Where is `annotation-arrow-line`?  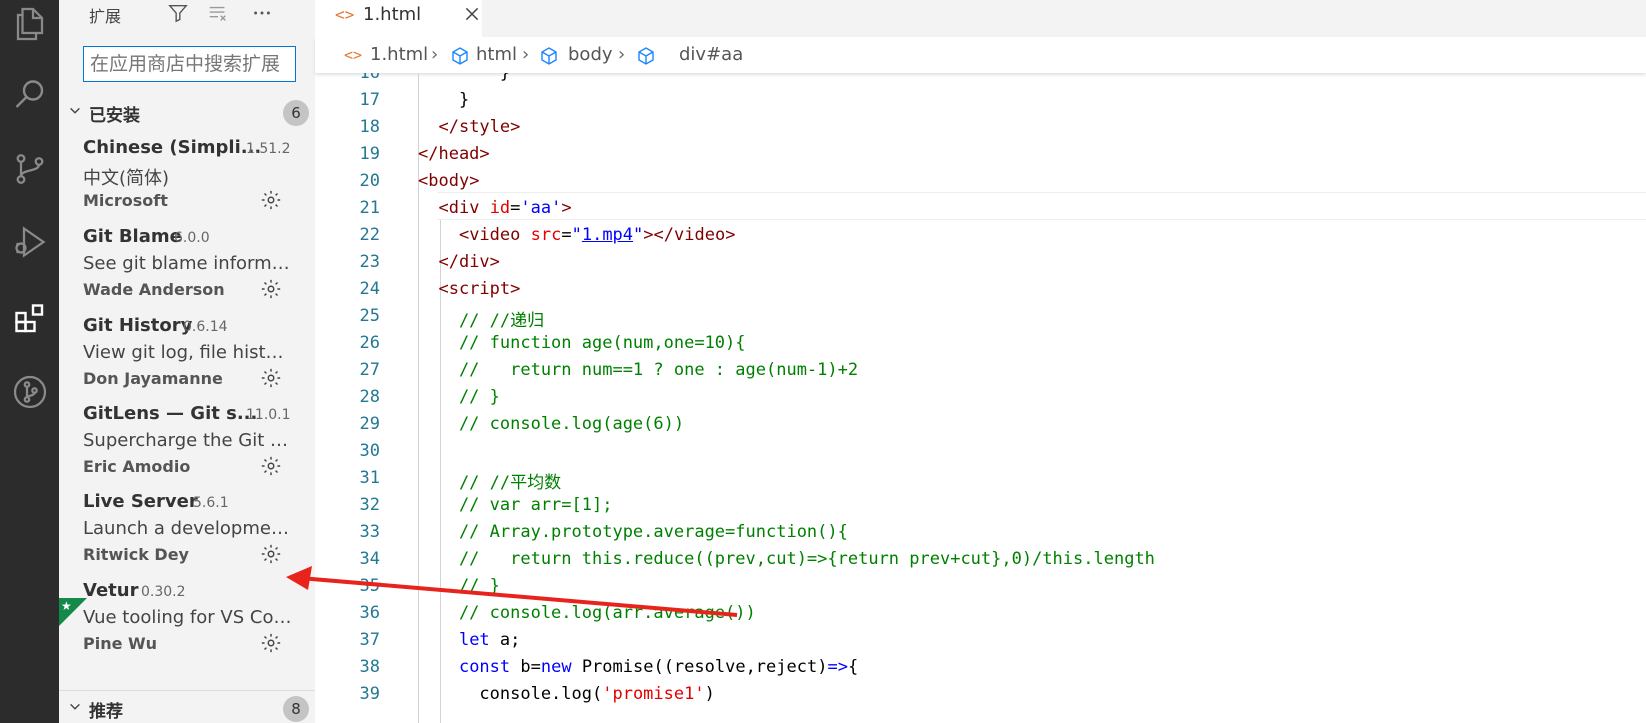
annotation-arrow-line is located at coordinates (518, 596).